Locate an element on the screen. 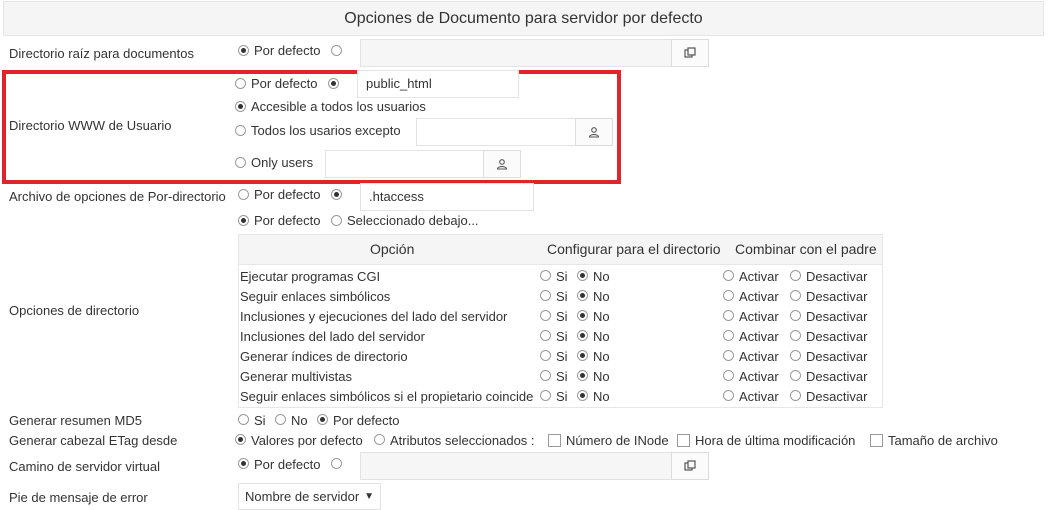 Image resolution: width=1050 pixels, height=510 pixels. etag-selected-label: Atributos seleccionados : is located at coordinates (462, 440).